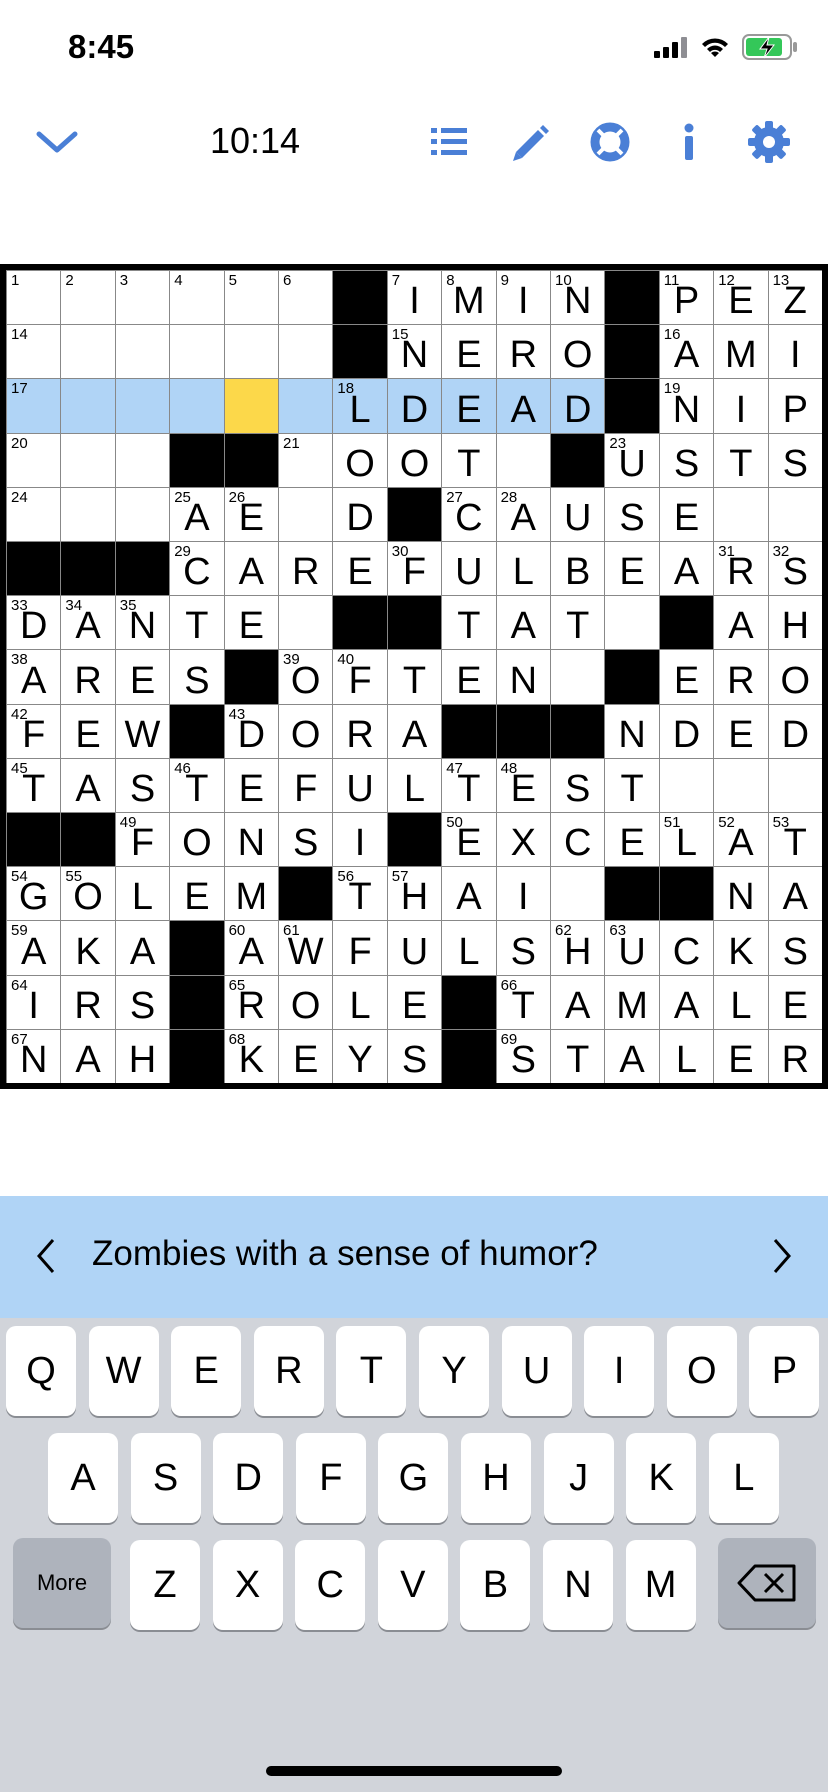 This screenshot has width=828, height=1792. Describe the element at coordinates (34, 785) in the screenshot. I see `grid-cell: 45 T` at that location.